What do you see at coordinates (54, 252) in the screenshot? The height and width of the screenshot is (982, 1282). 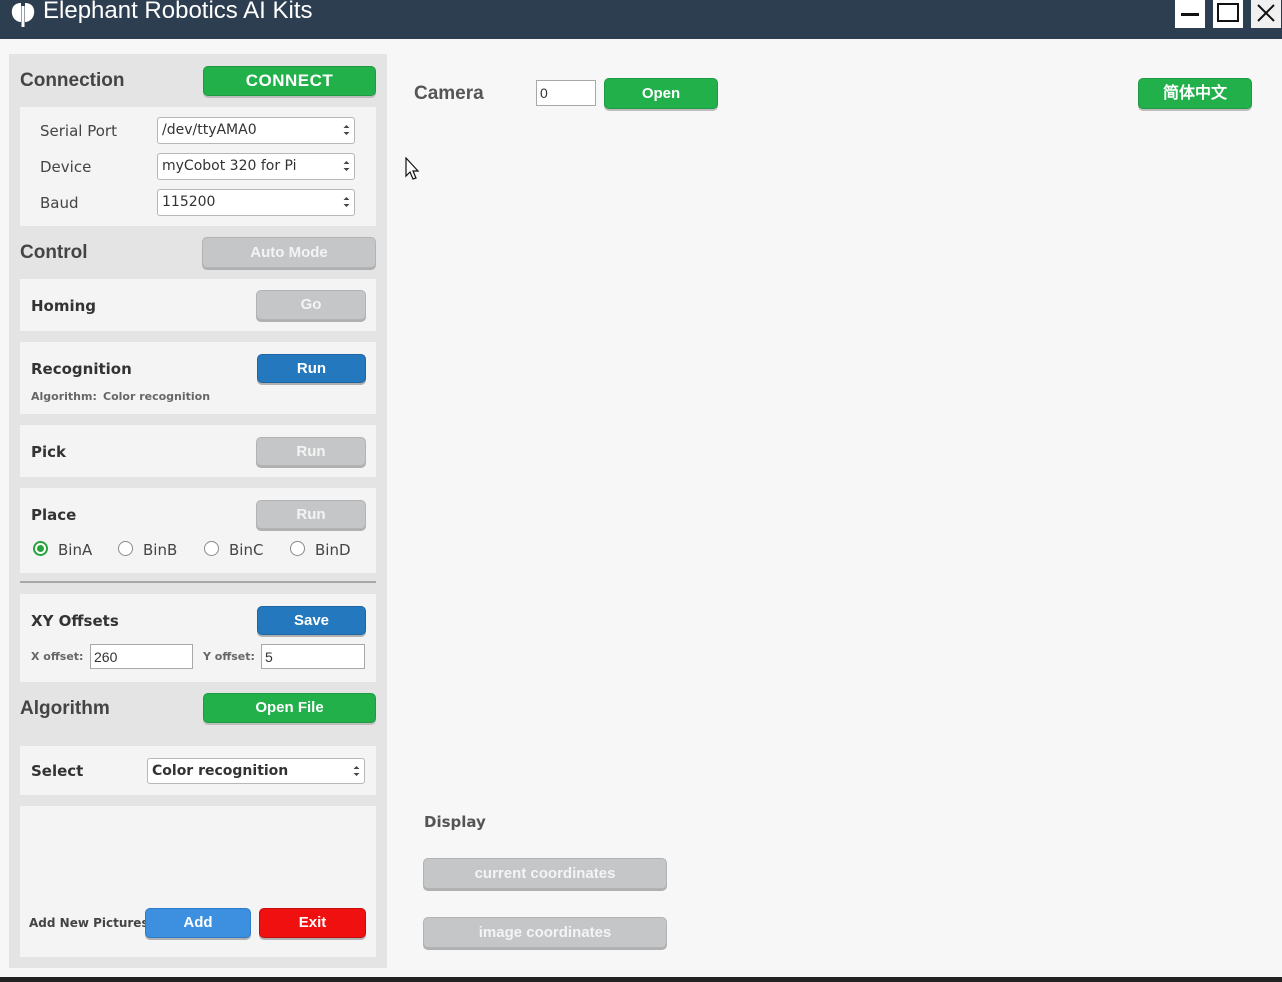 I see `control-title: Control` at bounding box center [54, 252].